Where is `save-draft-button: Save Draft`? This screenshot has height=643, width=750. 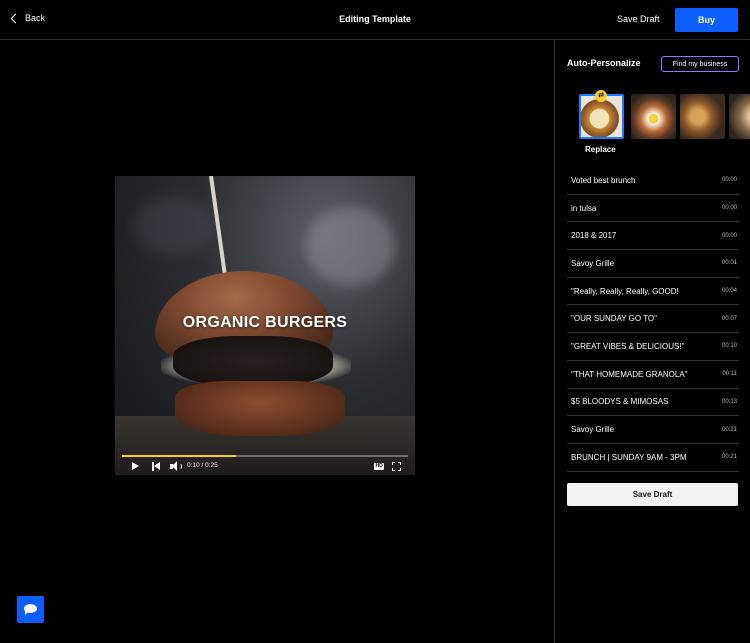 save-draft-button: Save Draft is located at coordinates (652, 494).